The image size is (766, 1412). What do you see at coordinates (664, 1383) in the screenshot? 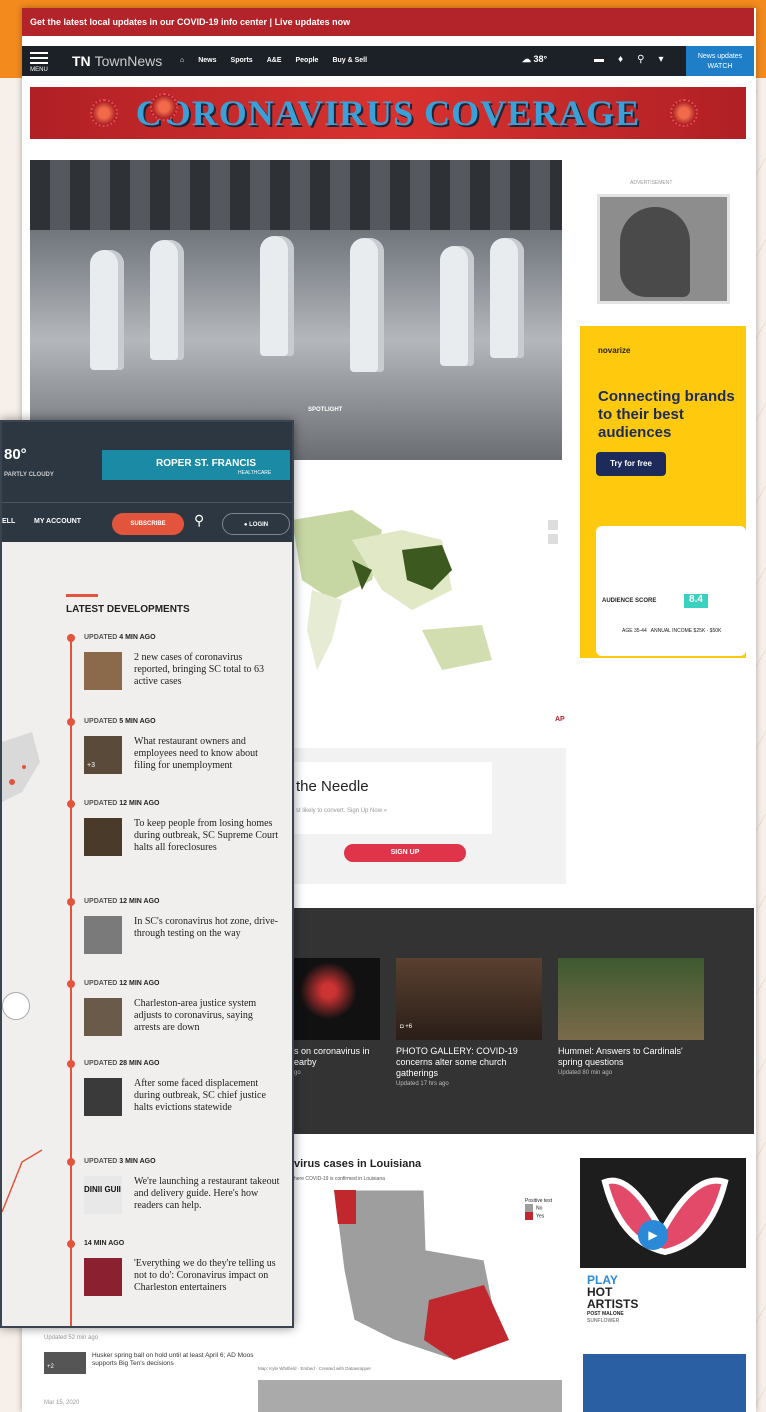
I see `bottom-right-ad` at bounding box center [664, 1383].